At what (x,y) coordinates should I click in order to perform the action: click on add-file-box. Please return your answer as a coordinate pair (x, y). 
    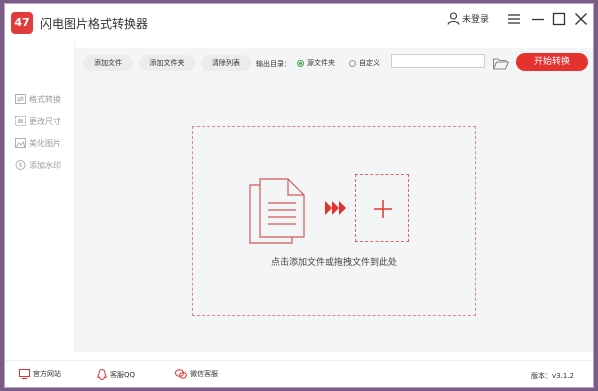
    Looking at the image, I should click on (382, 208).